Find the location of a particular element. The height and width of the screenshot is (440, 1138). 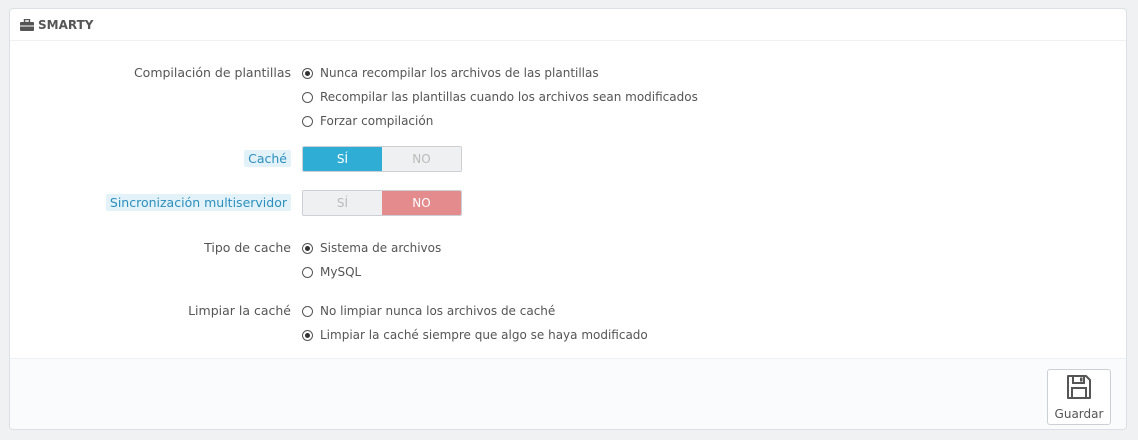

radio-option-filesystem: Sistema de archivos is located at coordinates (371, 248).